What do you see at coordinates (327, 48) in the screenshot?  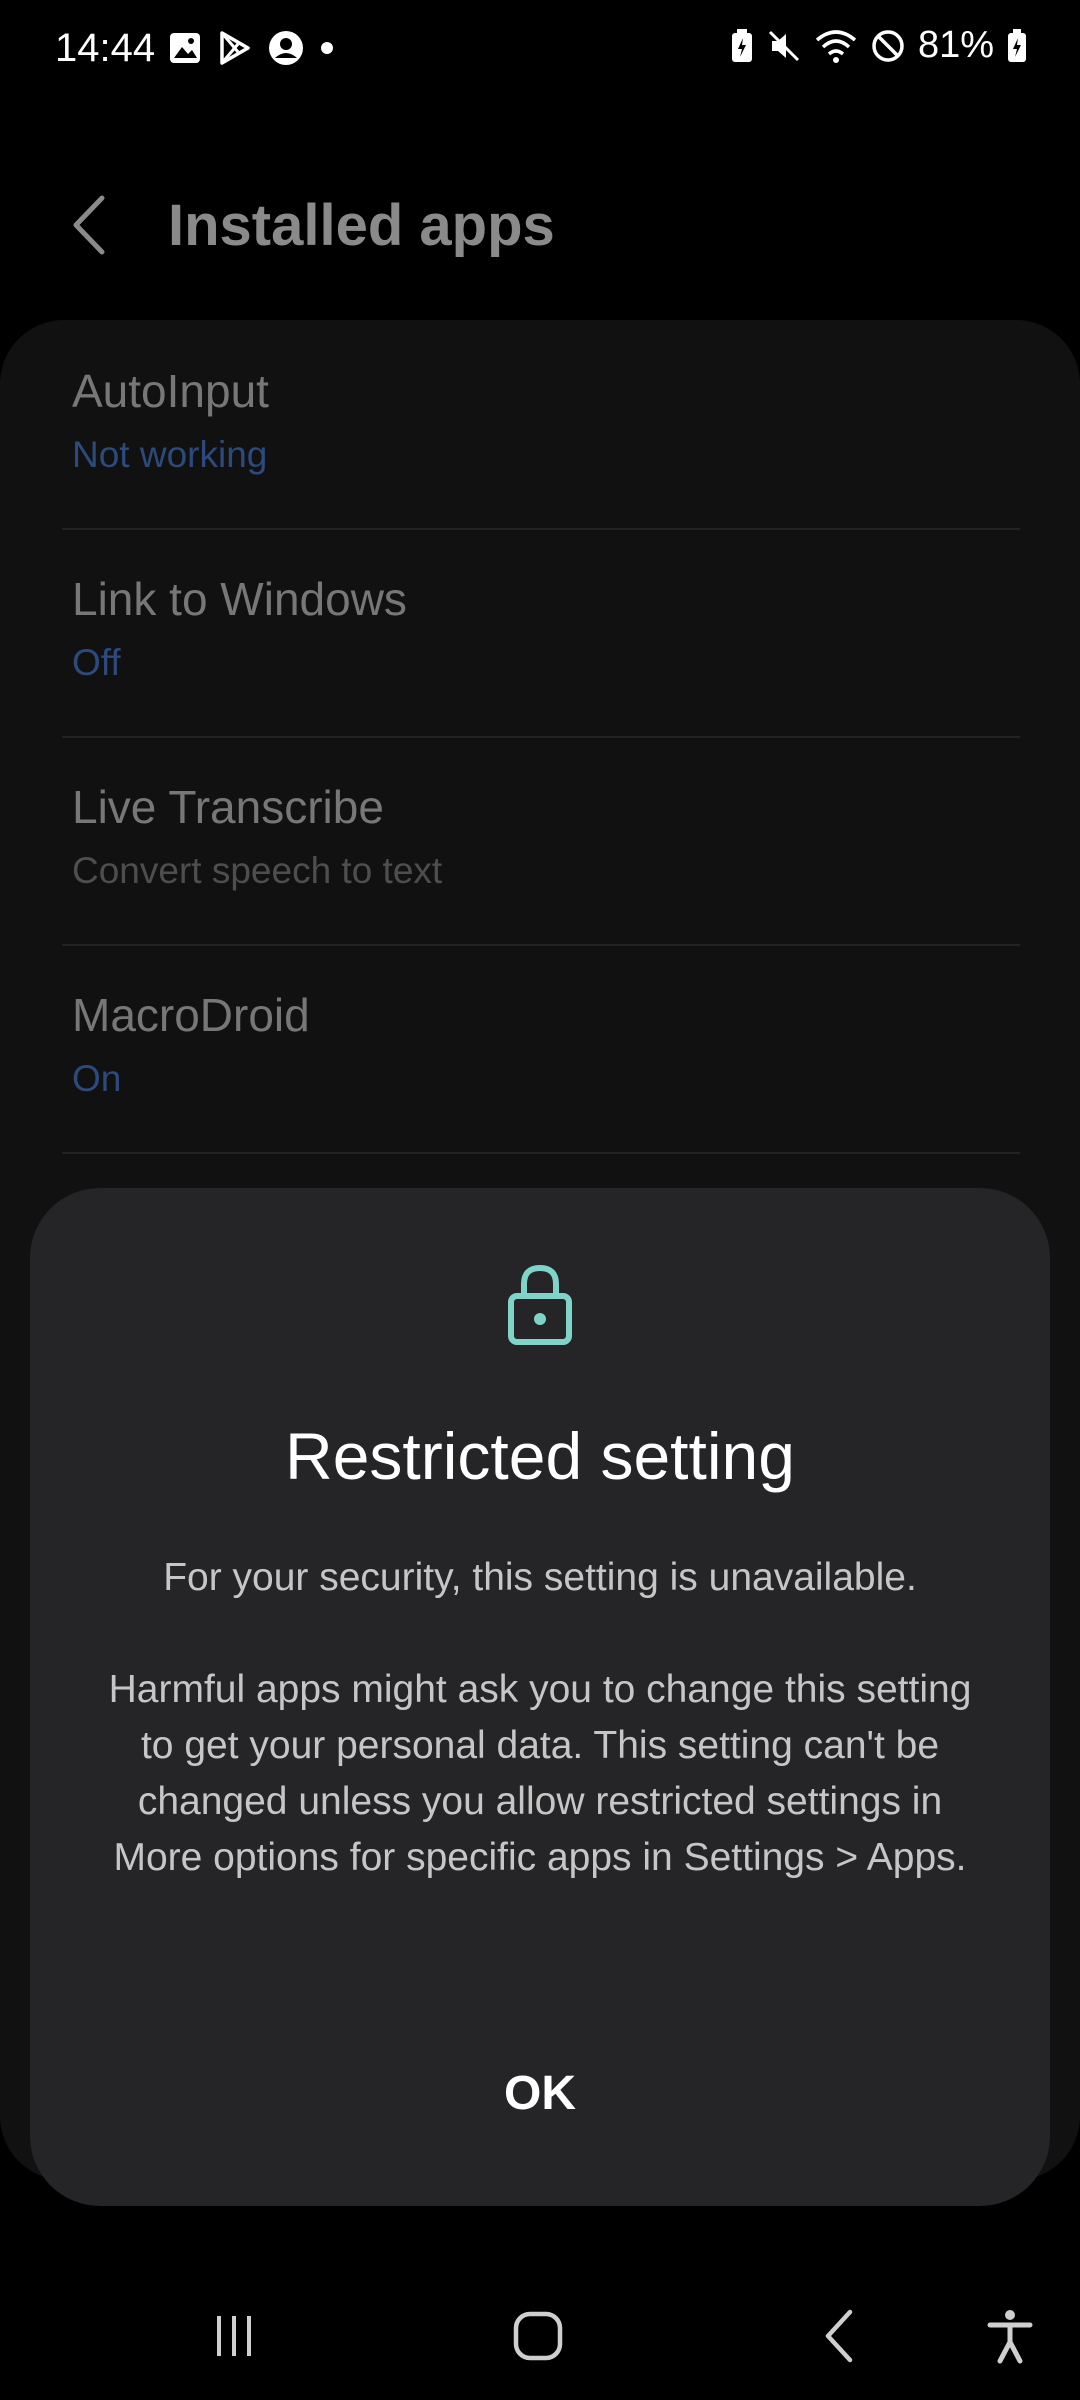 I see `dot-icon` at bounding box center [327, 48].